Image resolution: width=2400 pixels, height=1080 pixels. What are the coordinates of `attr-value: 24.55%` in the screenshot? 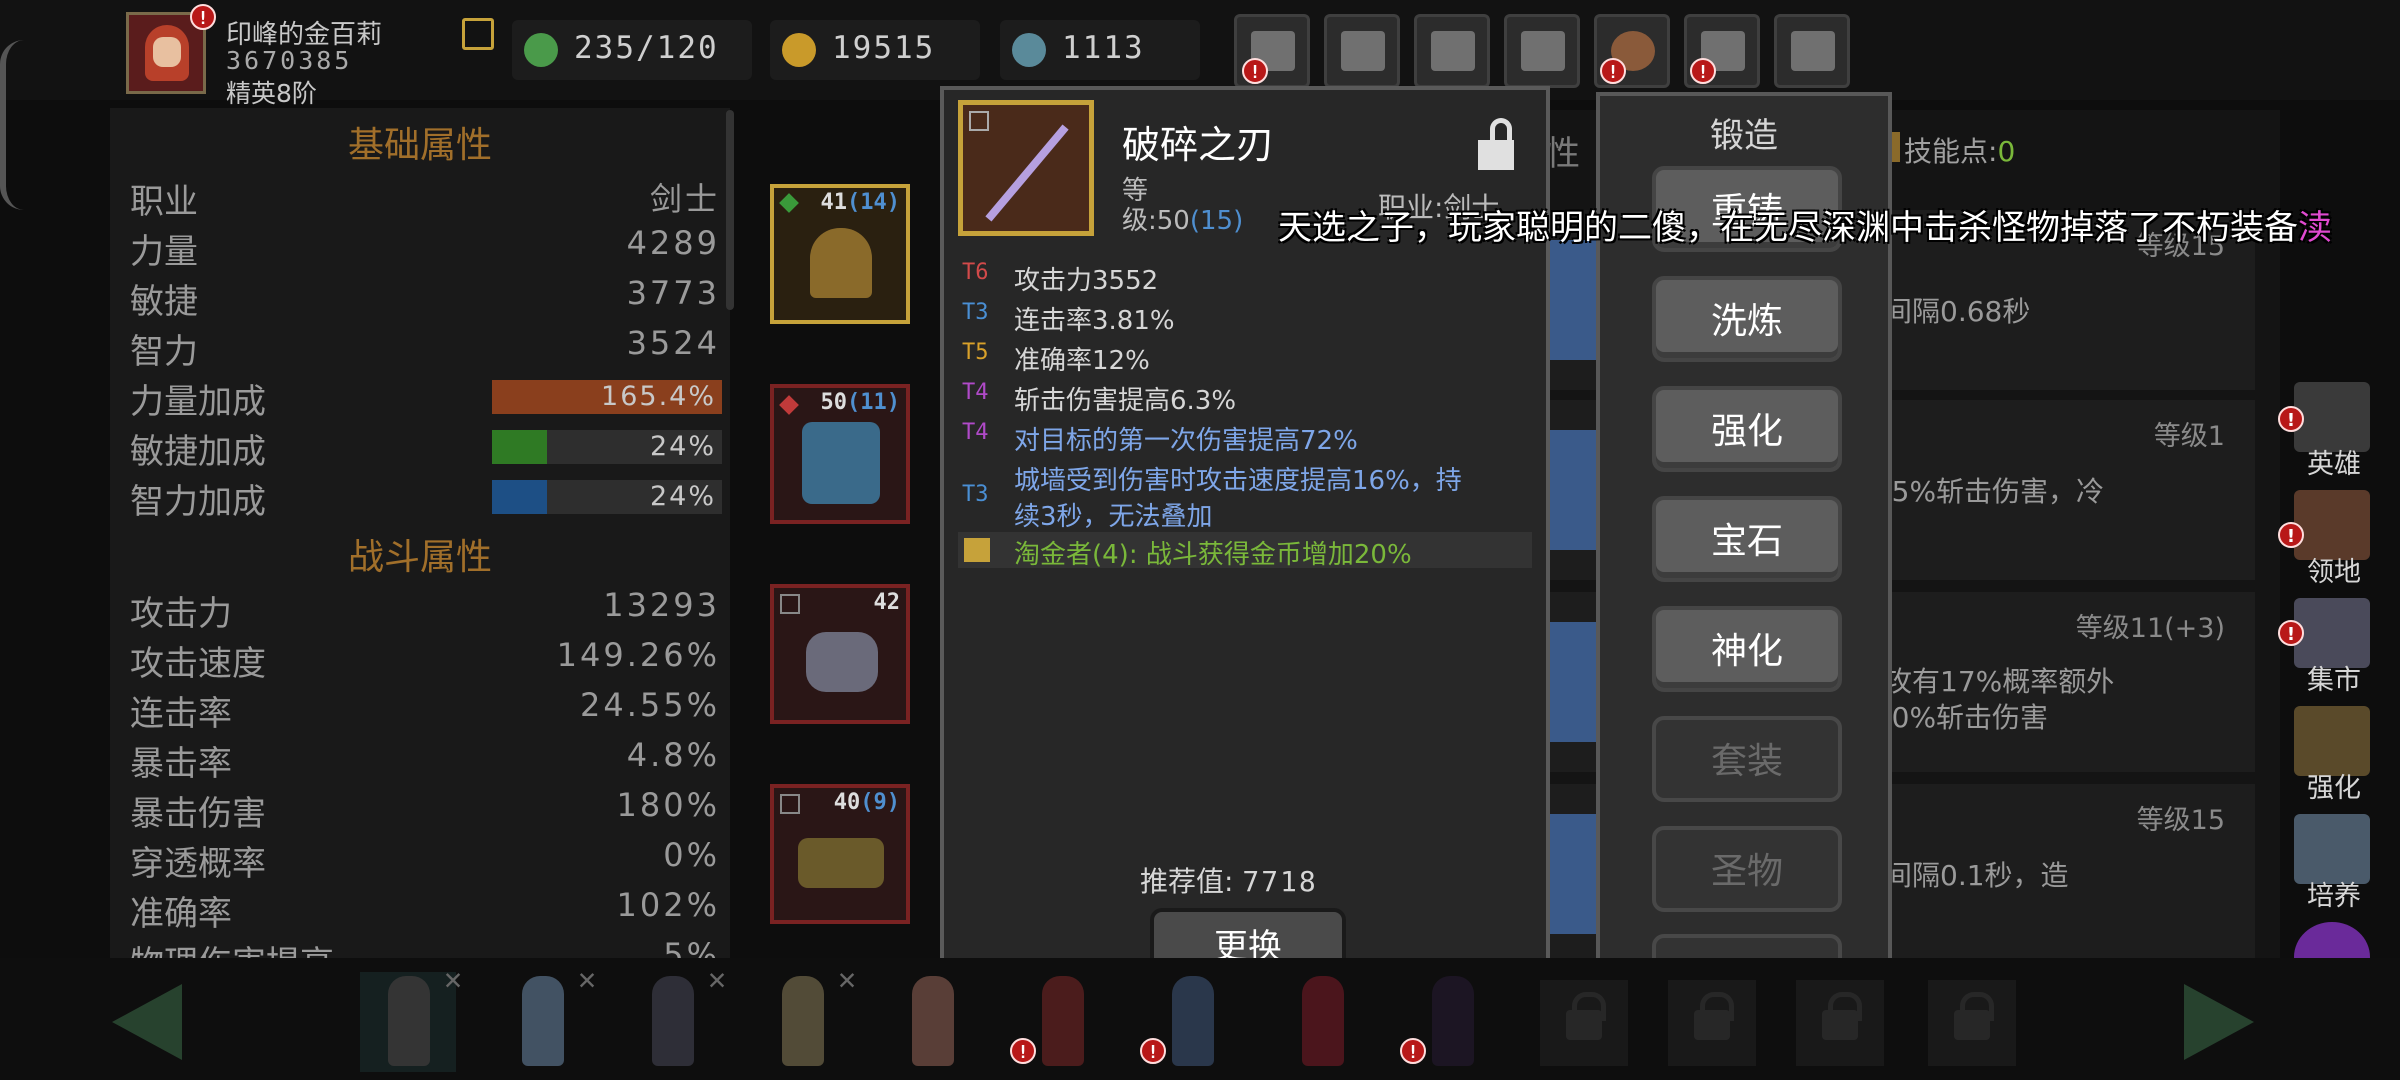 It's located at (649, 705).